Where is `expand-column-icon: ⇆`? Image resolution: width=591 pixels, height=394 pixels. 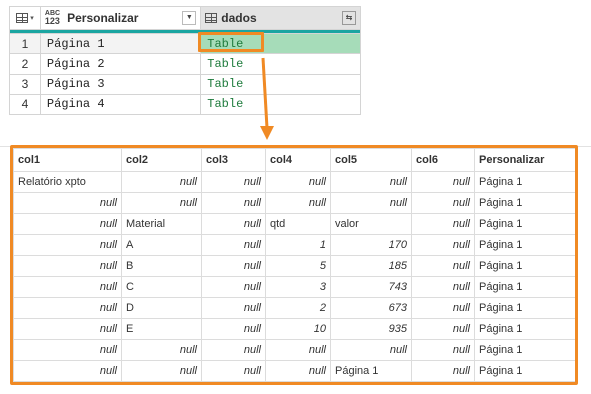
expand-column-icon: ⇆ is located at coordinates (349, 18).